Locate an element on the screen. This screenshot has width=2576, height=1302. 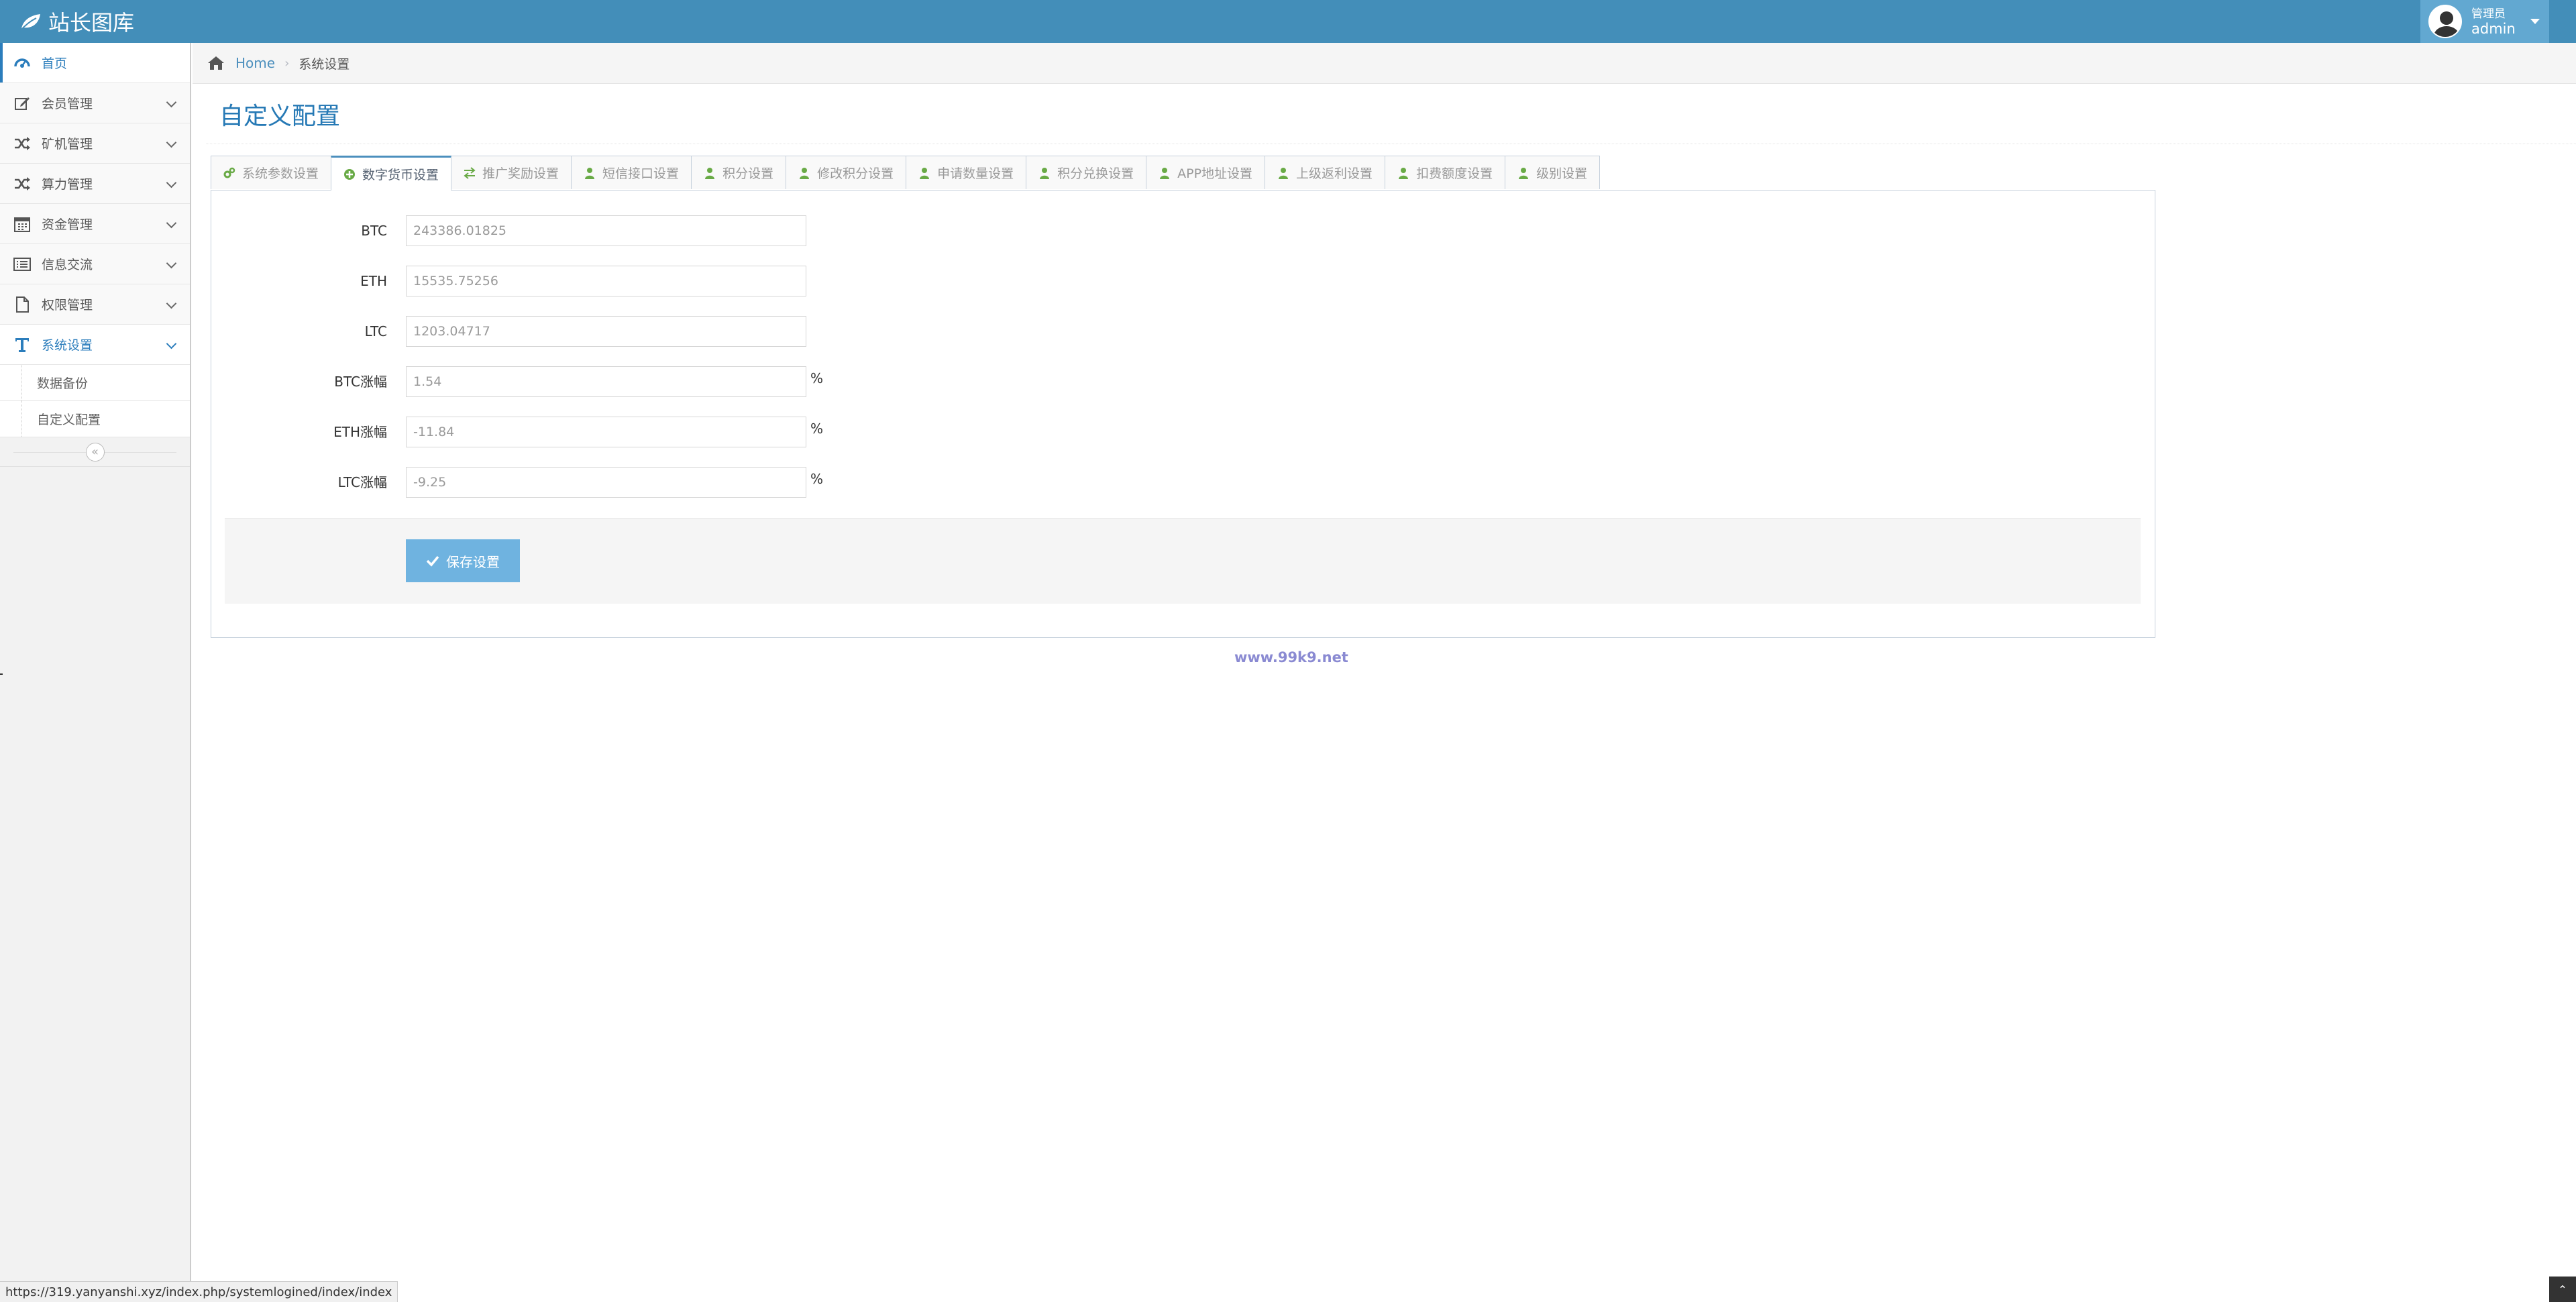
sidebar-item-system-settings: 系统设置 is located at coordinates (95, 345).